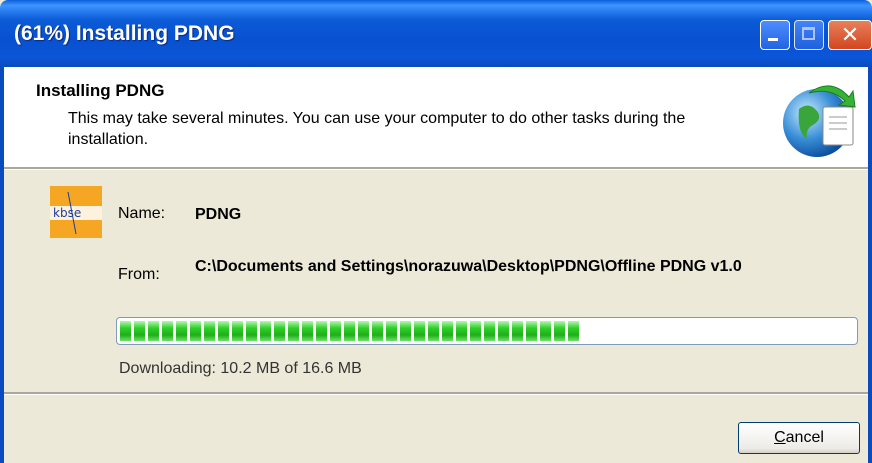 The image size is (872, 463). I want to click on globe-icon, so click(819, 121).